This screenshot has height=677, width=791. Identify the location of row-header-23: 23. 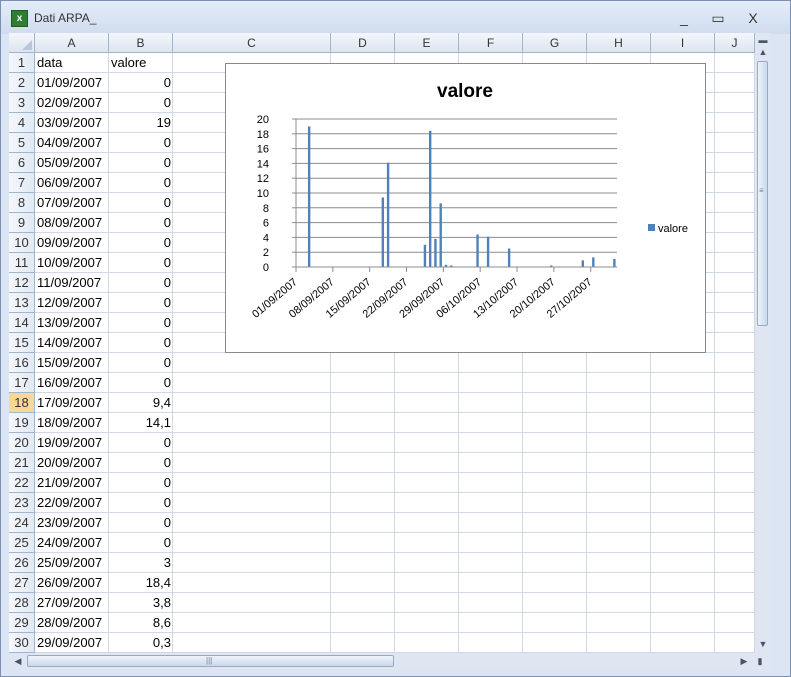
(22, 503).